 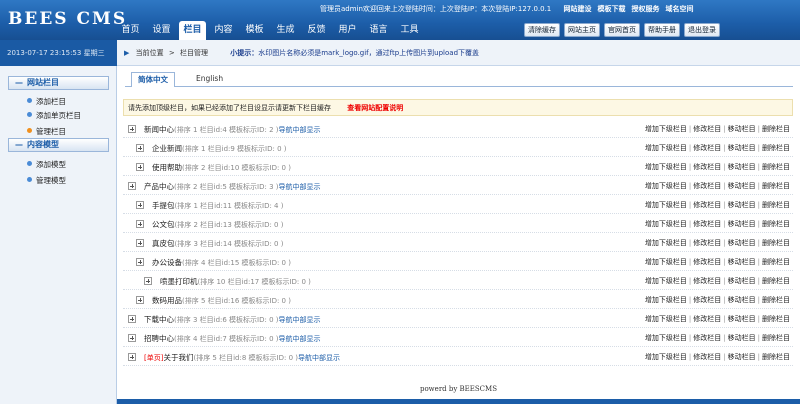 What do you see at coordinates (46, 180) in the screenshot?
I see `sidebar-item-1-1: 管理模型` at bounding box center [46, 180].